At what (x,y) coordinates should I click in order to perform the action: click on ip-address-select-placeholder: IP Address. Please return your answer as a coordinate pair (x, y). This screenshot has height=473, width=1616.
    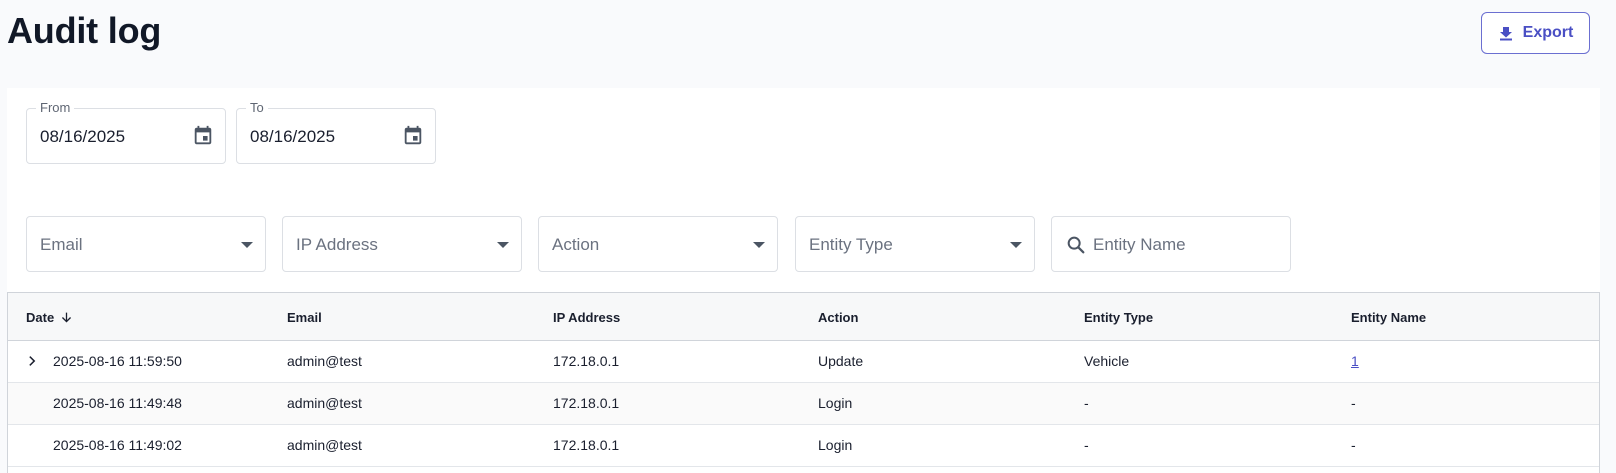
    Looking at the image, I should click on (337, 244).